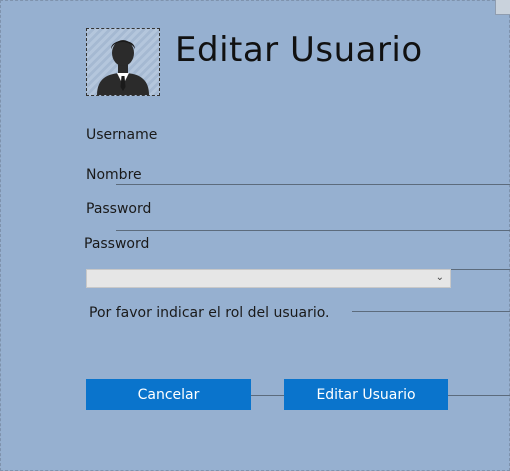 This screenshot has width=510, height=471. I want to click on edit-user-button: Editar Usuario, so click(366, 394).